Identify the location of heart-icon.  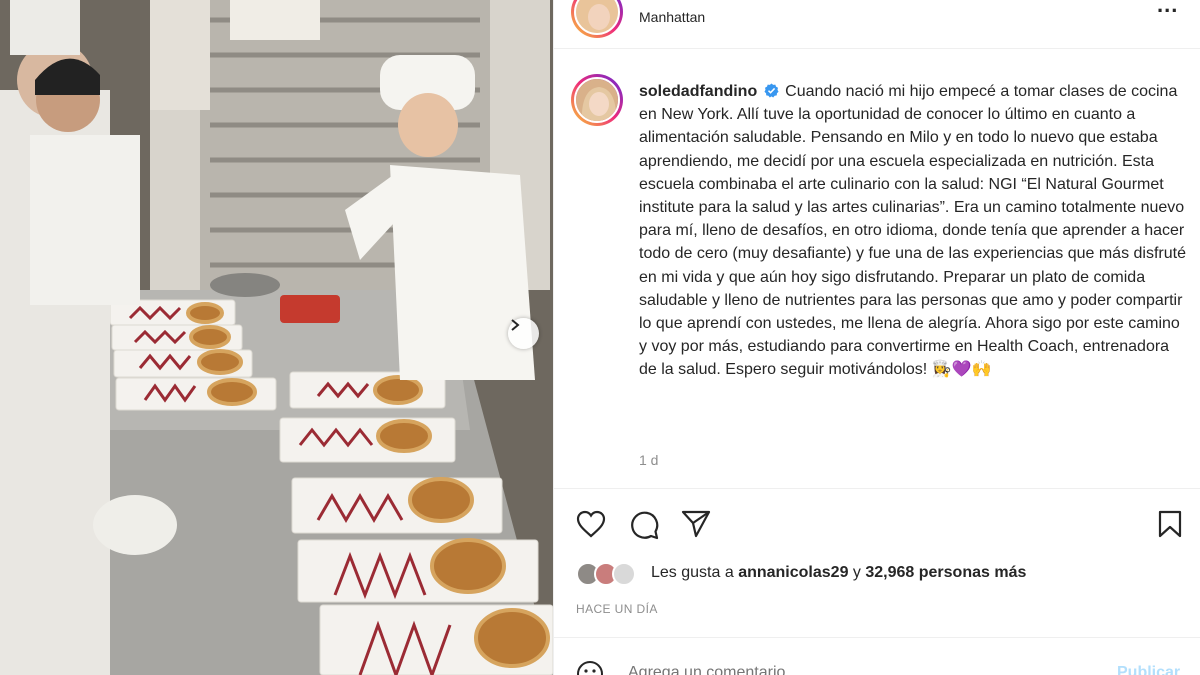
(591, 524).